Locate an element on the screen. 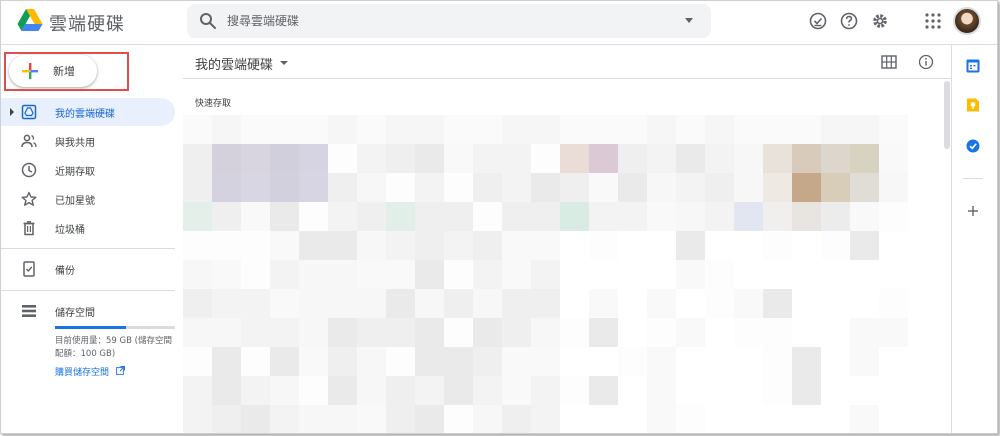 The height and width of the screenshot is (436, 1000). search-options-caret-icon is located at coordinates (689, 20).